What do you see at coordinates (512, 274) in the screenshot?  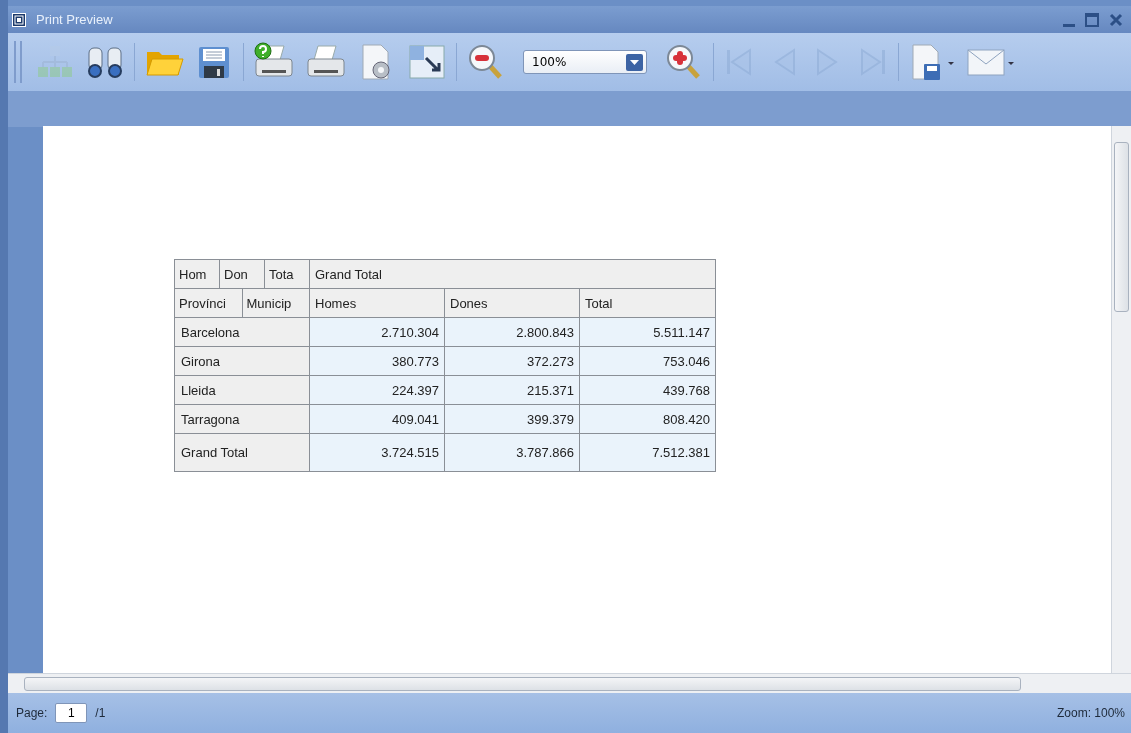 I see `column-header: Grand Total` at bounding box center [512, 274].